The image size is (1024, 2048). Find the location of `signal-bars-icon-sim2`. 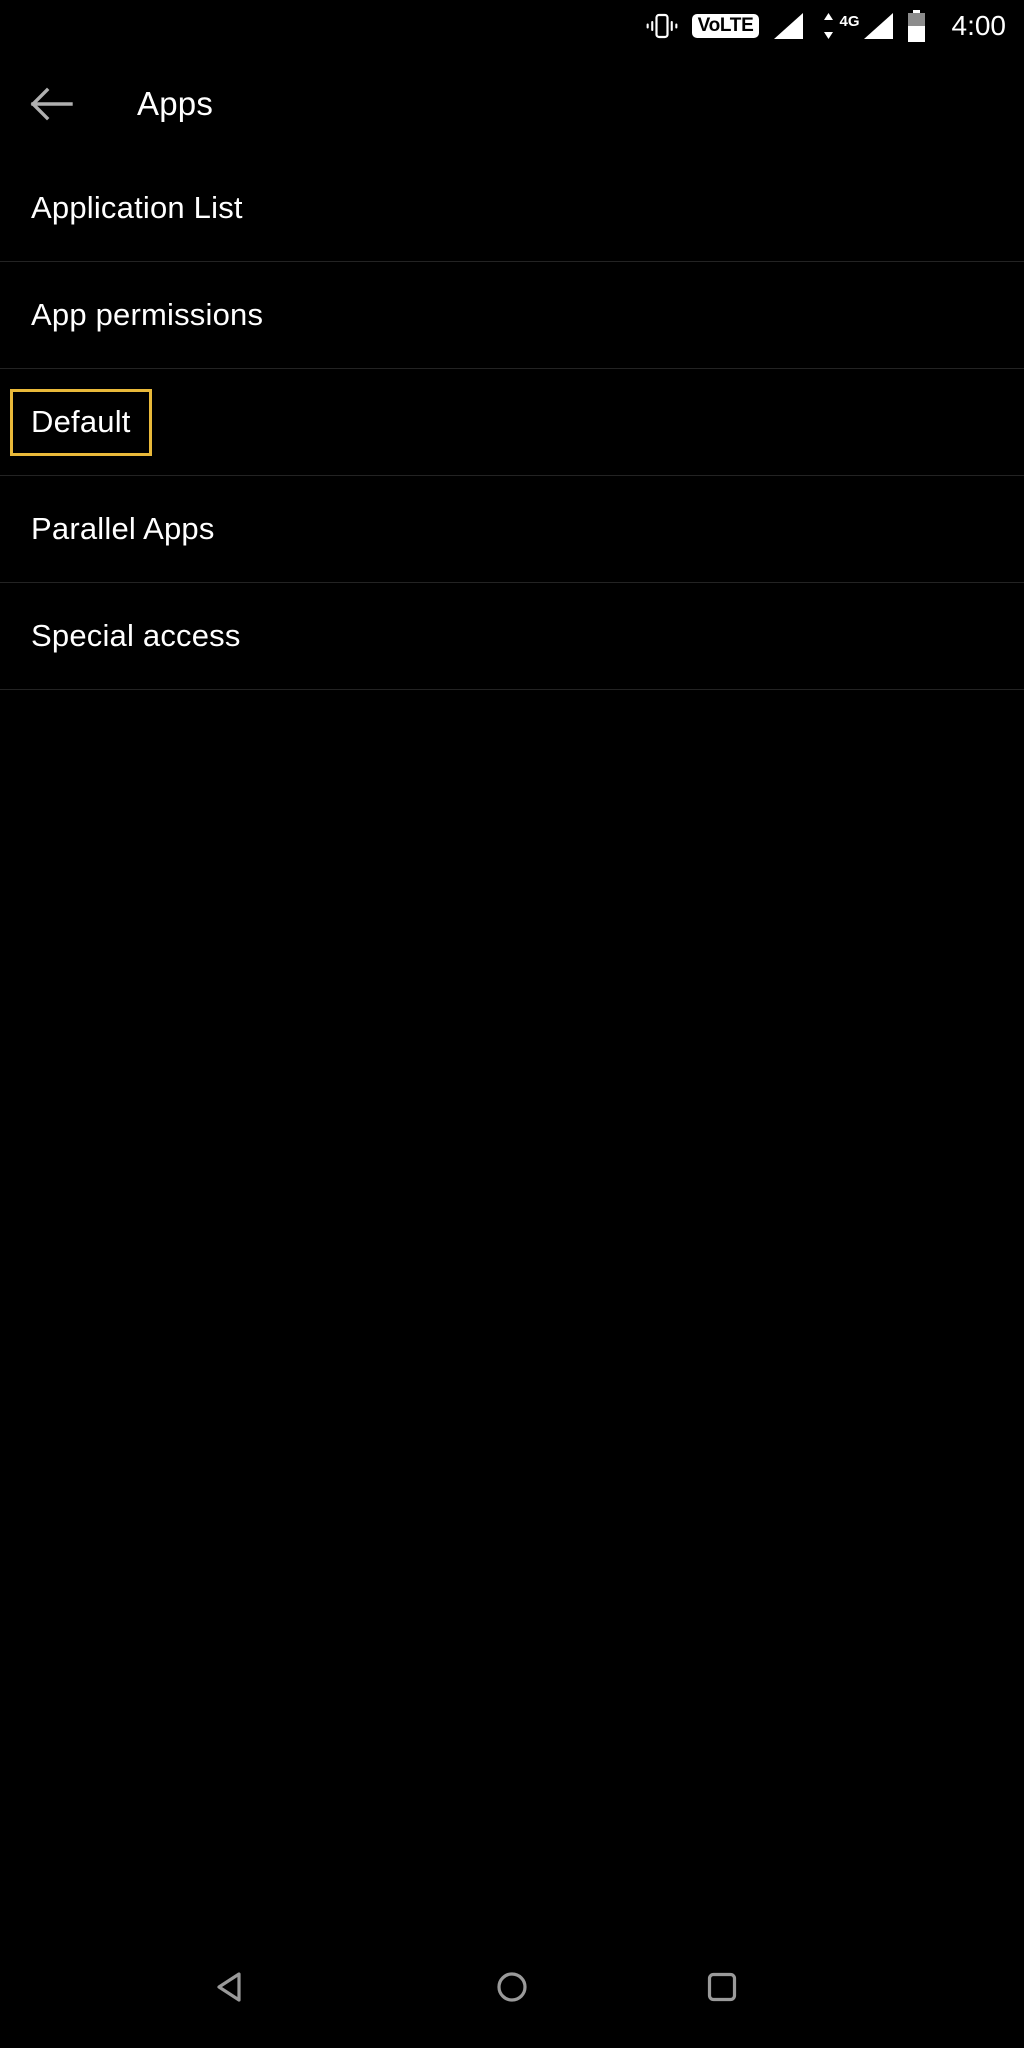

signal-bars-icon-sim2 is located at coordinates (878, 26).